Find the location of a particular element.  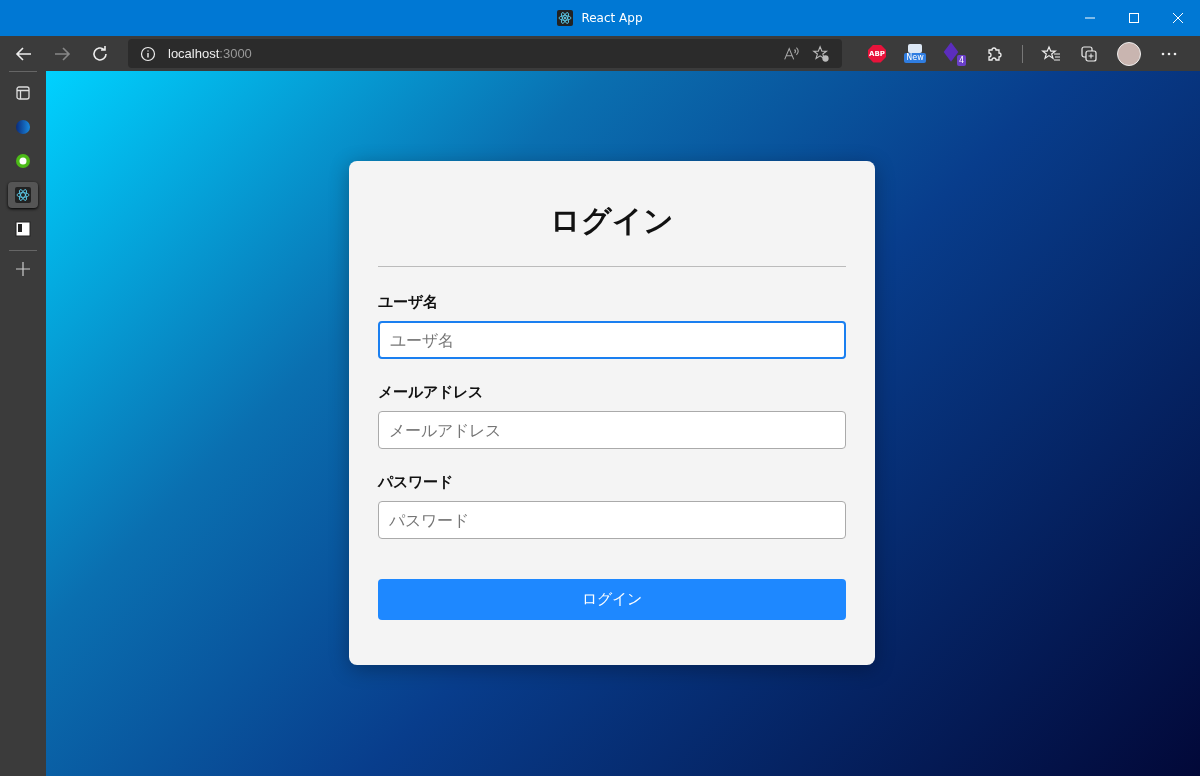

input-field: パスワード is located at coordinates (612, 520).